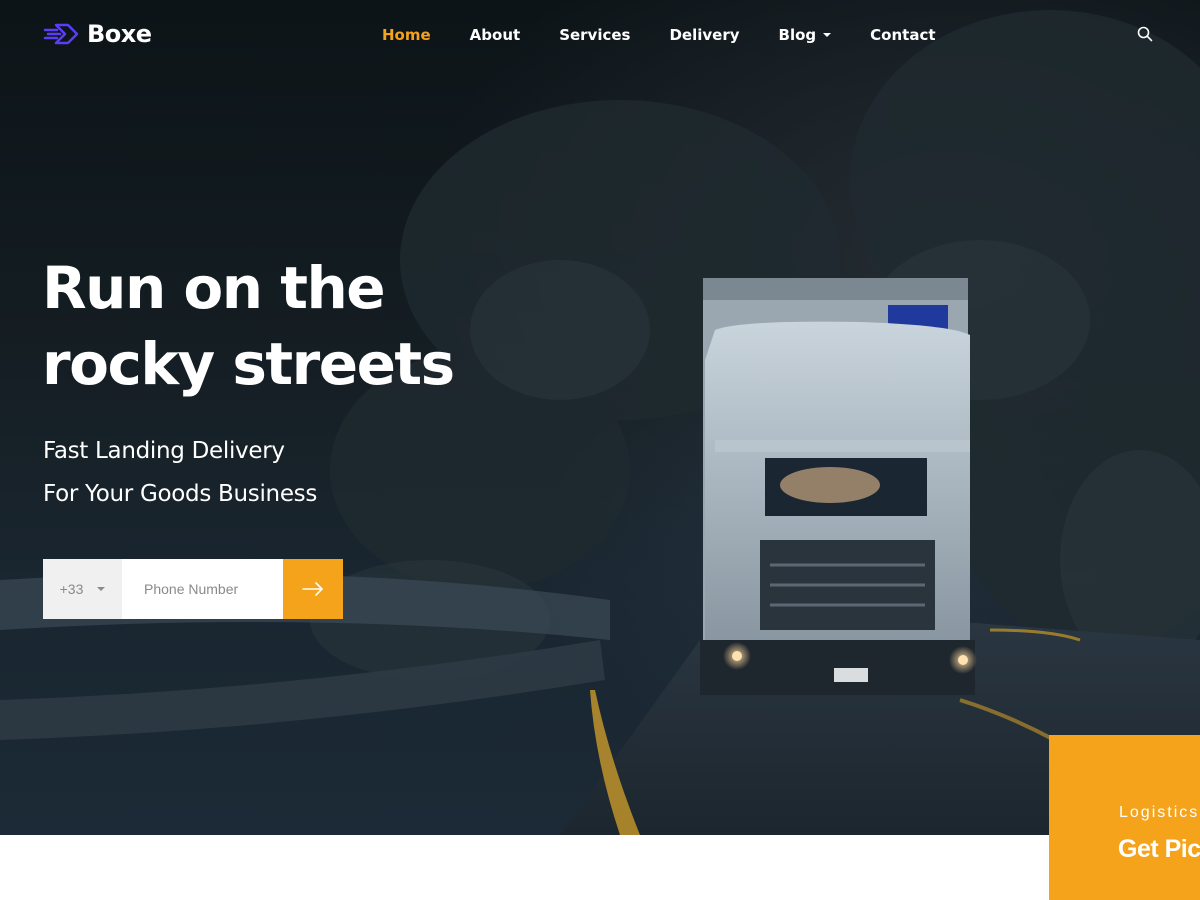 The image size is (1200, 900). What do you see at coordinates (119, 34) in the screenshot?
I see `brand-name: Boxe` at bounding box center [119, 34].